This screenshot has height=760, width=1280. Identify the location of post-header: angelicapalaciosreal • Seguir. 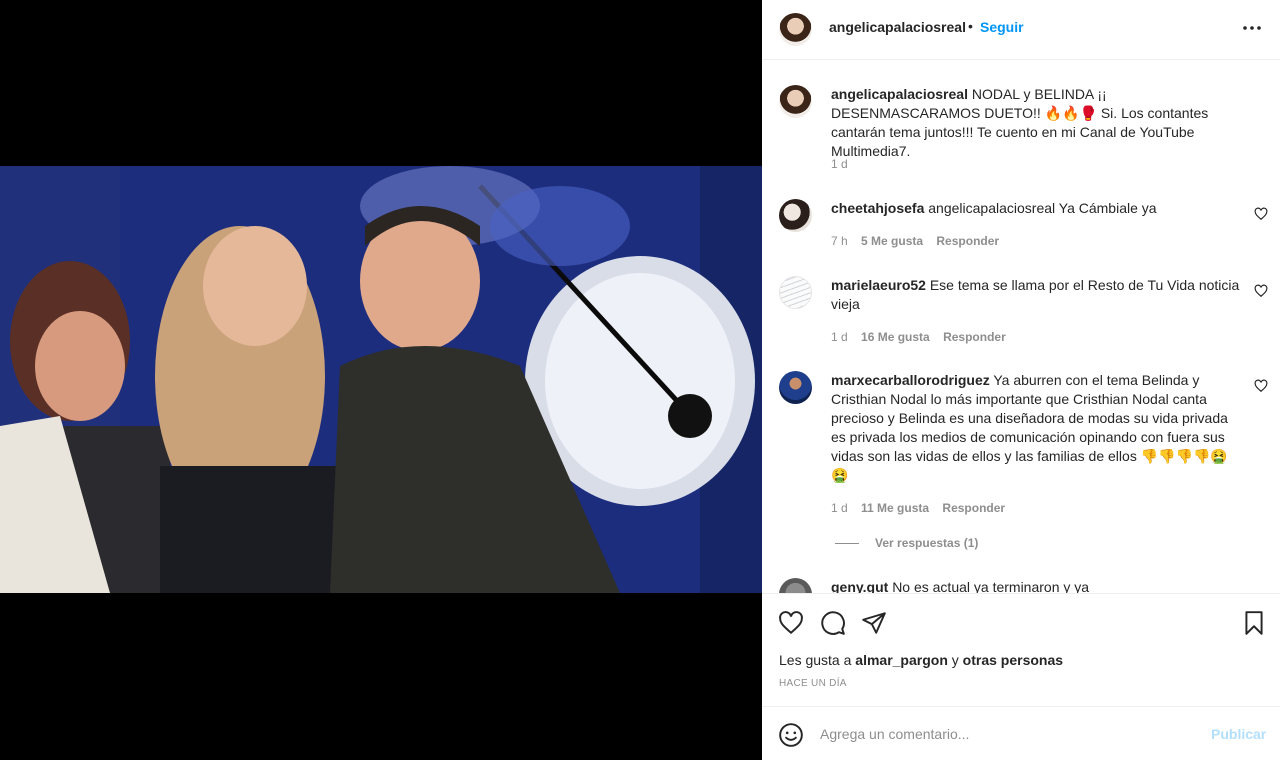
(1021, 30).